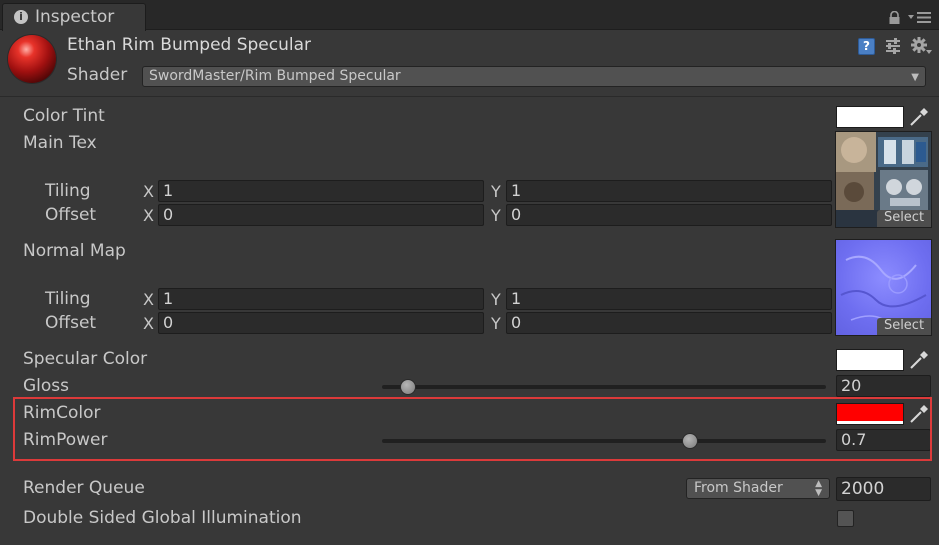 Image resolution: width=939 pixels, height=545 pixels. I want to click on main-tex-tiling-label: Tiling, so click(68, 191).